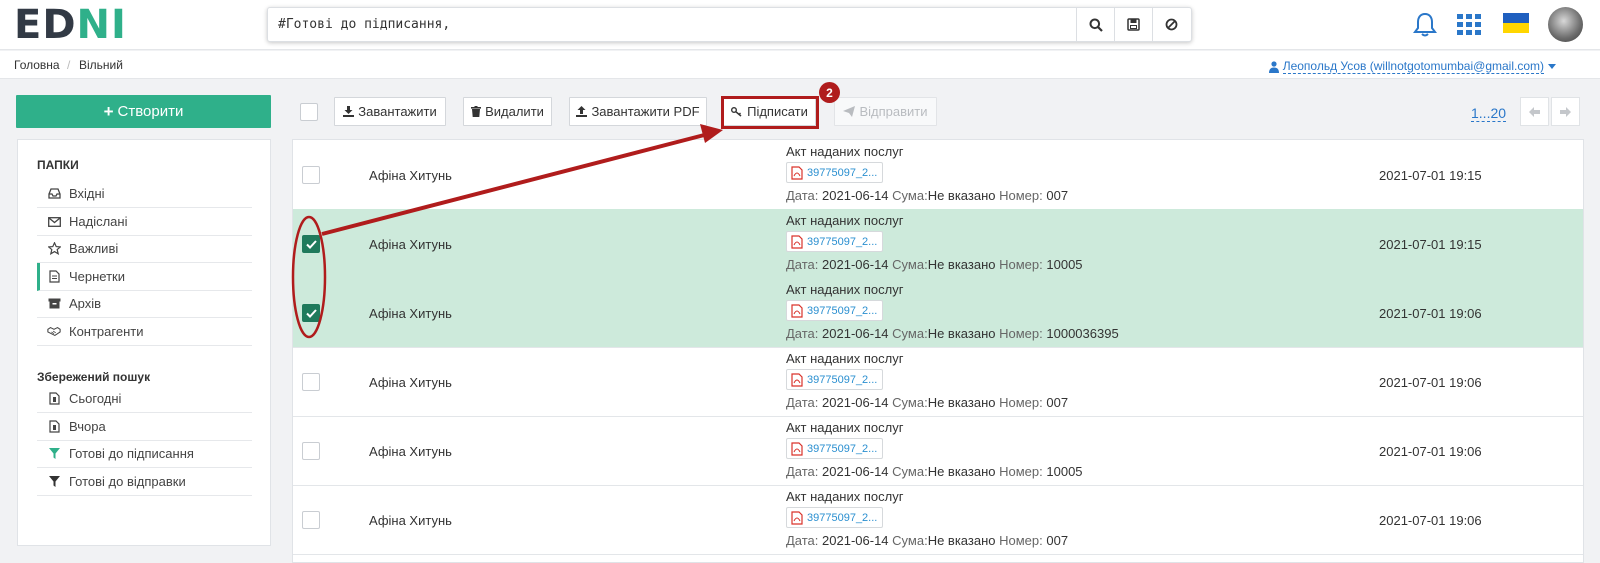  Describe the element at coordinates (106, 331) in the screenshot. I see `sidebar-item-label: Контрагенти` at that location.